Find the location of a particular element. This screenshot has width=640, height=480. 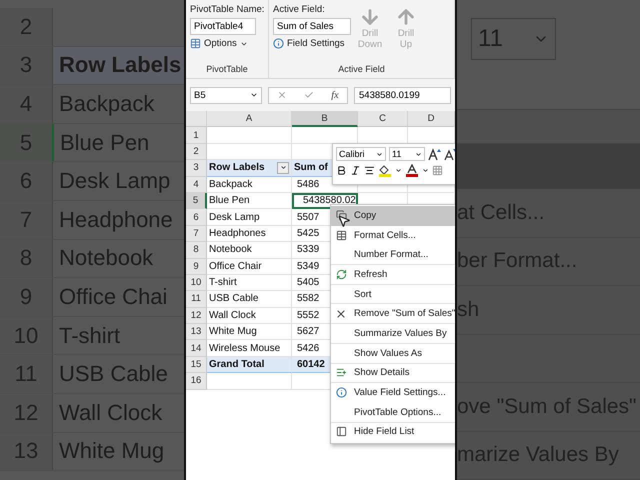

row-label: Row Labels is located at coordinates (120, 65).